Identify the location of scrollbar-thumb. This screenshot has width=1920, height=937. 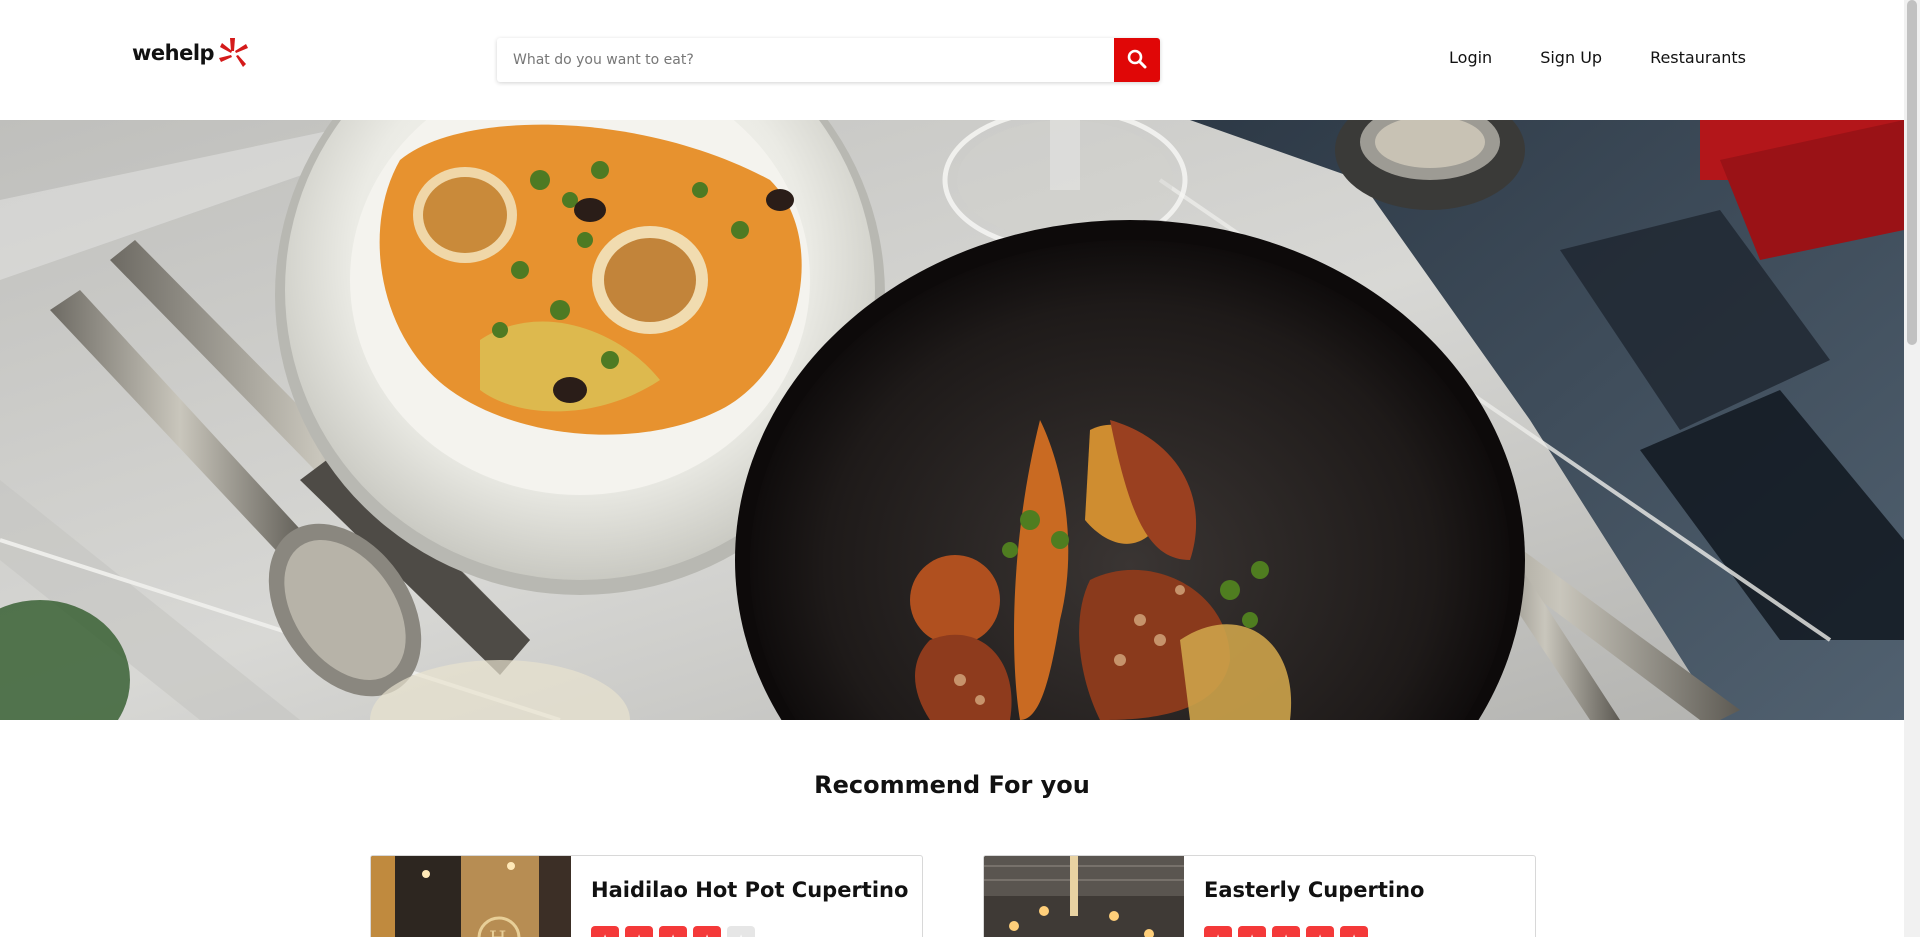
(1912, 172).